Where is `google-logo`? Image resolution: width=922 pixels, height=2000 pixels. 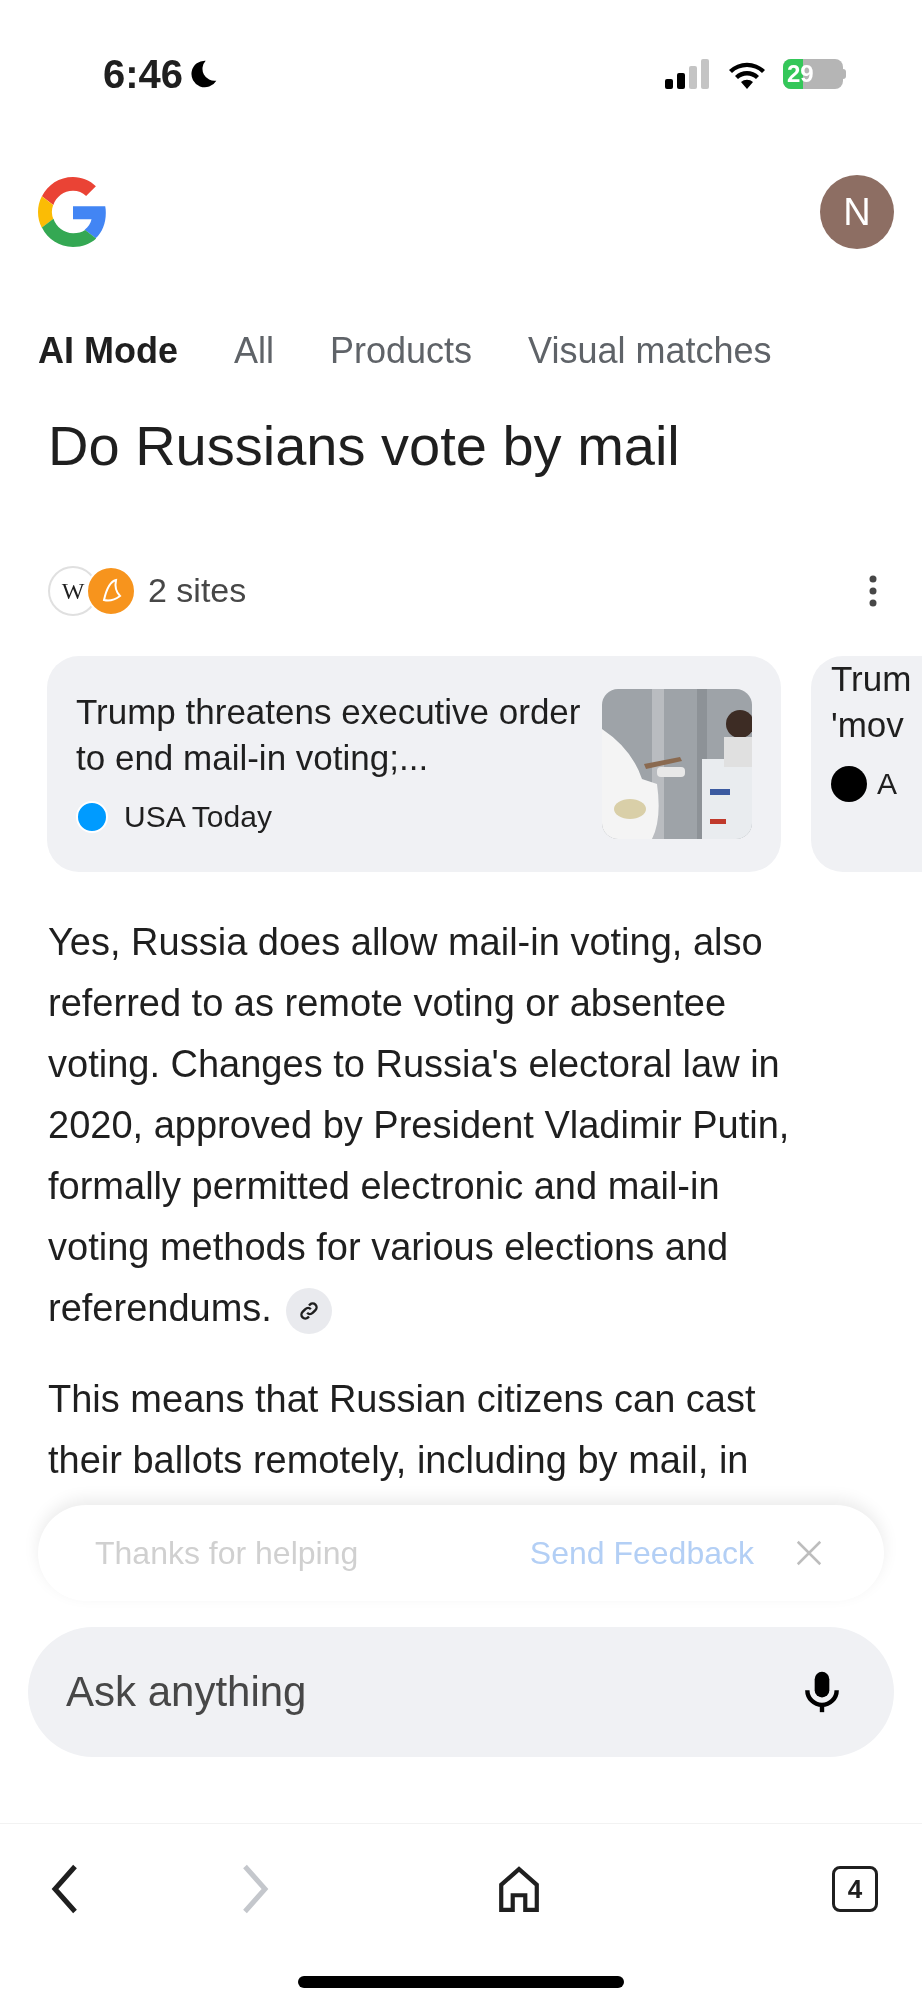 google-logo is located at coordinates (73, 212).